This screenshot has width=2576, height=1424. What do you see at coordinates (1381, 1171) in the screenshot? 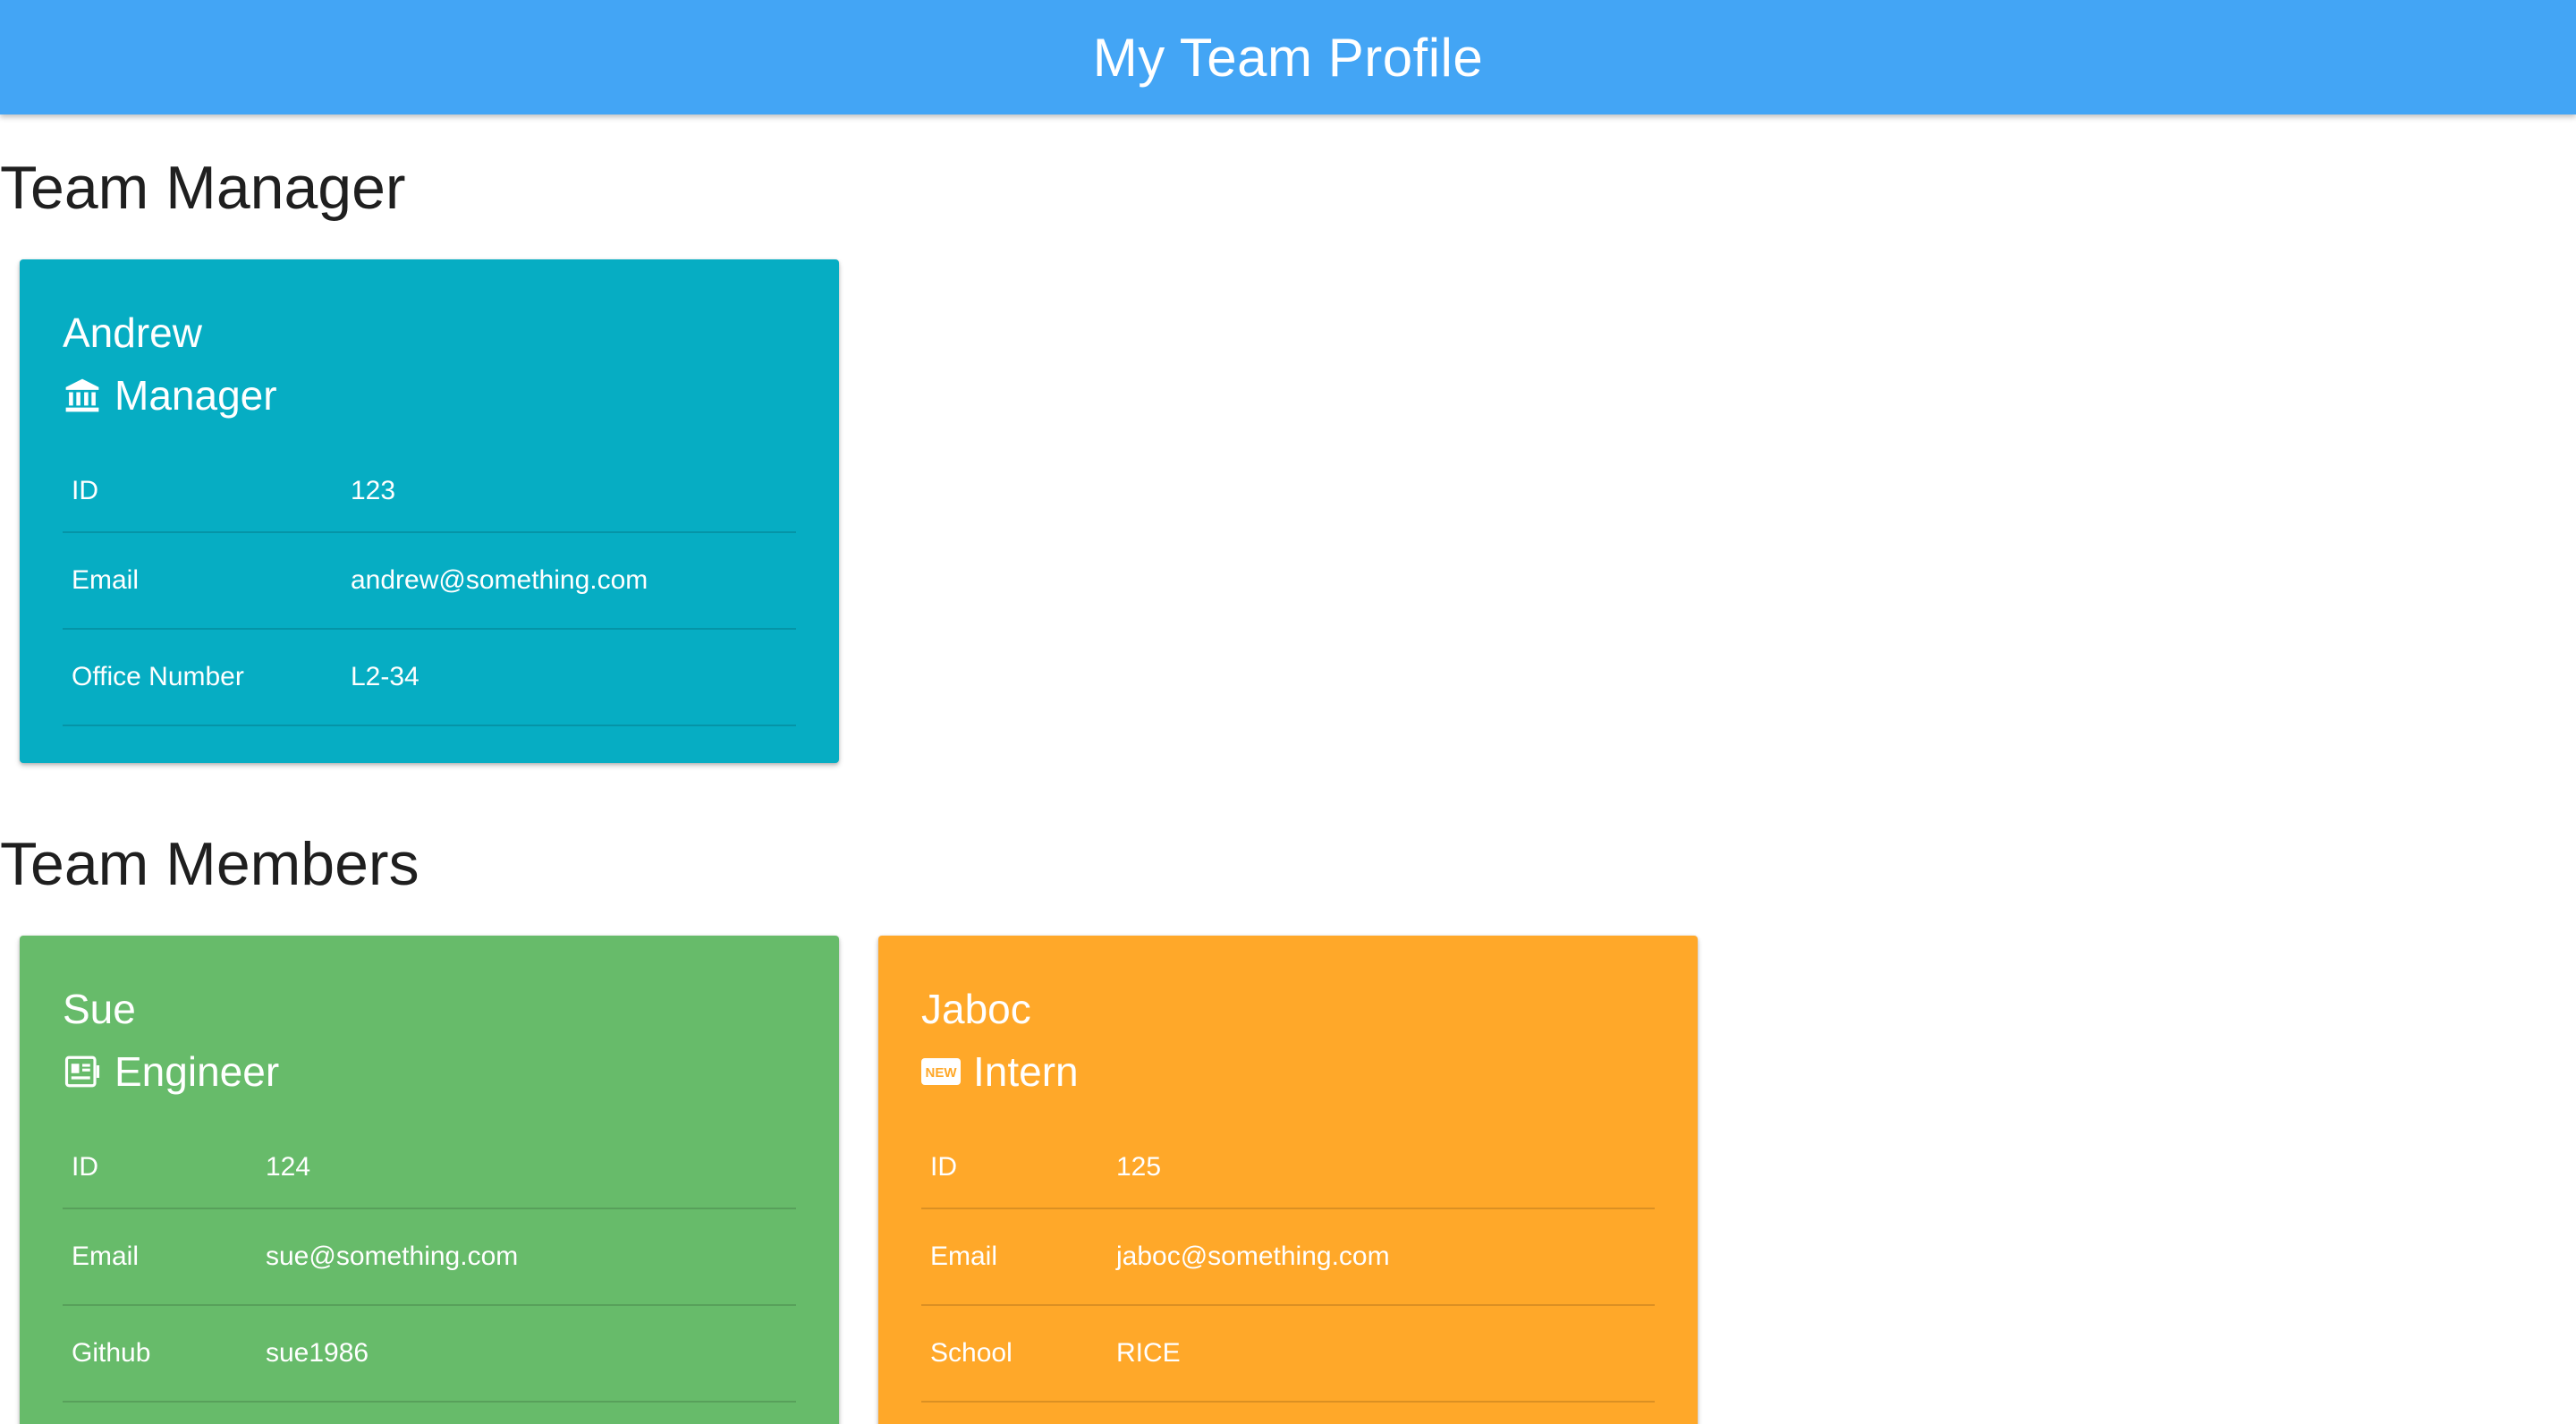
I see `field-value: 125` at bounding box center [1381, 1171].